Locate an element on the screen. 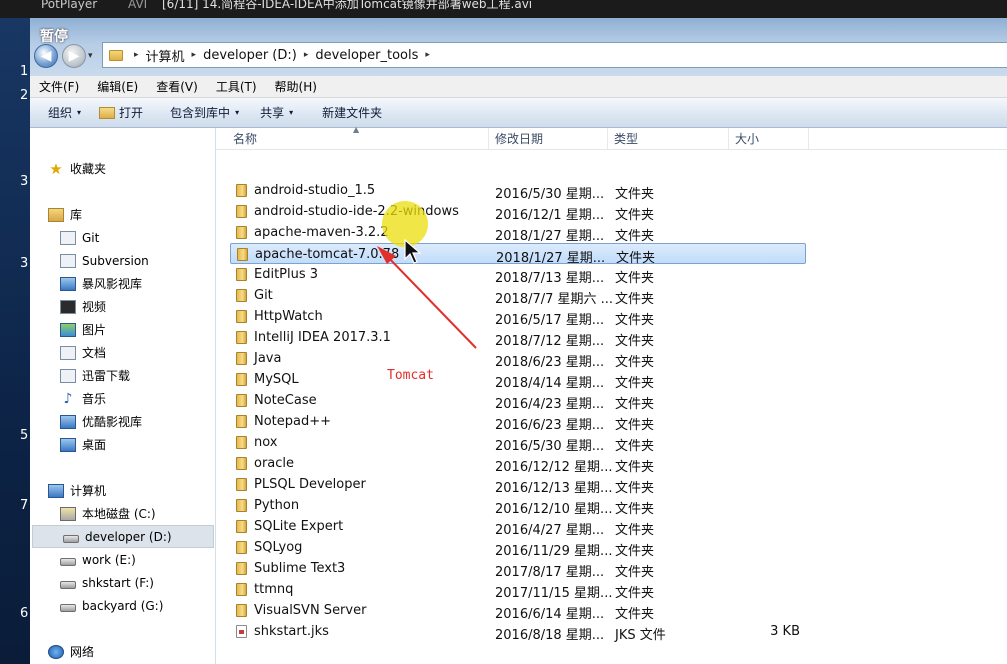  breadcrumb-drive: developer (D:) is located at coordinates (250, 55).